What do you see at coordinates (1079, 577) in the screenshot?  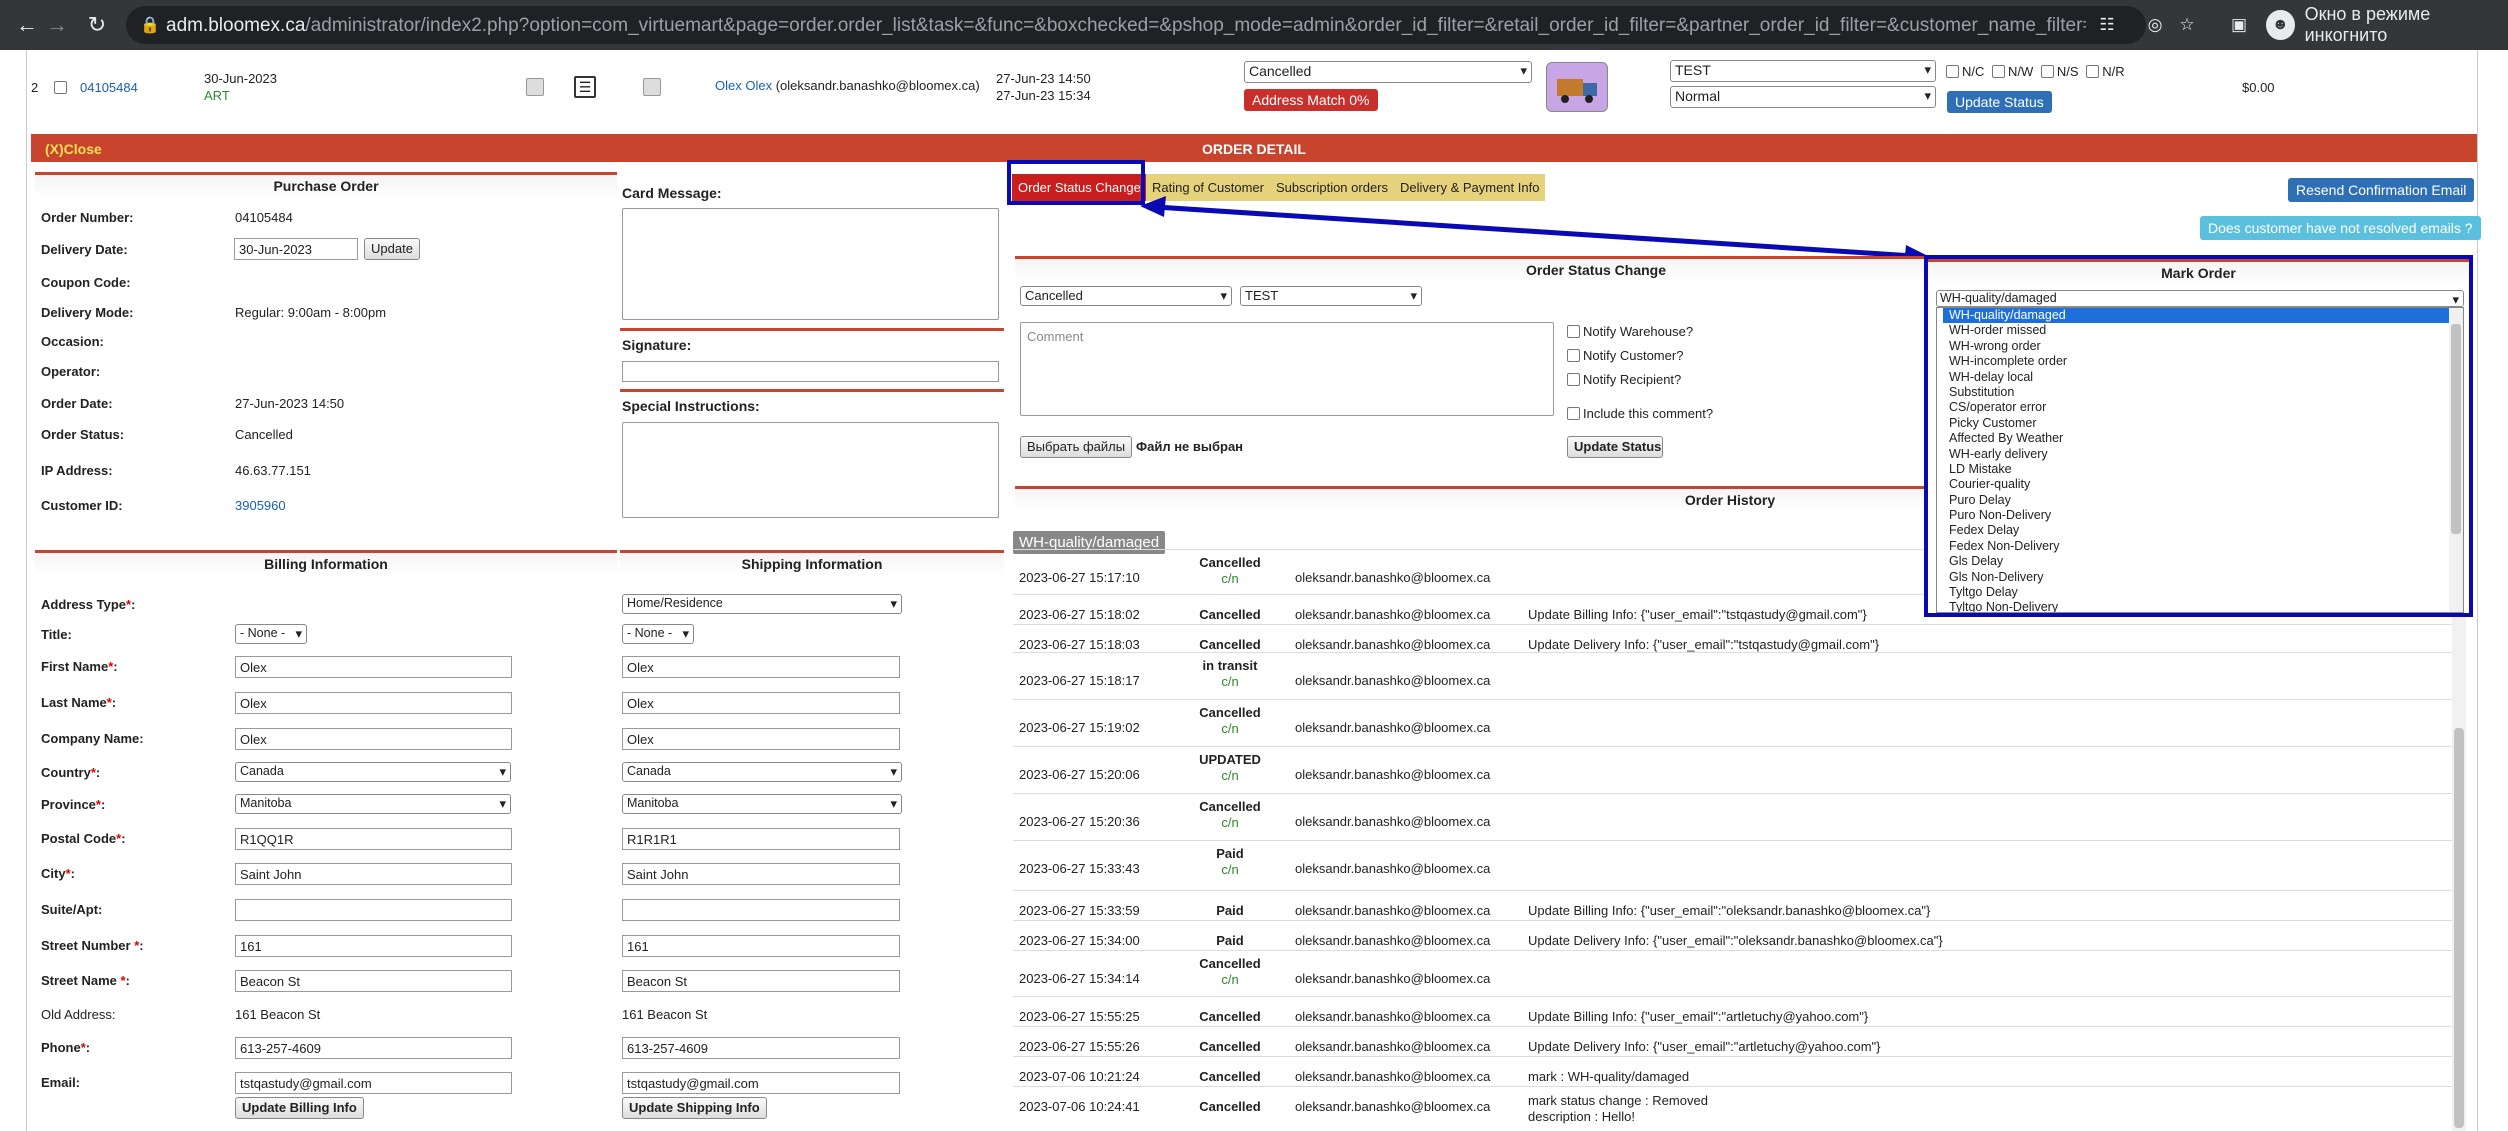 I see `history-date: 2023-06-27 15:17:10` at bounding box center [1079, 577].